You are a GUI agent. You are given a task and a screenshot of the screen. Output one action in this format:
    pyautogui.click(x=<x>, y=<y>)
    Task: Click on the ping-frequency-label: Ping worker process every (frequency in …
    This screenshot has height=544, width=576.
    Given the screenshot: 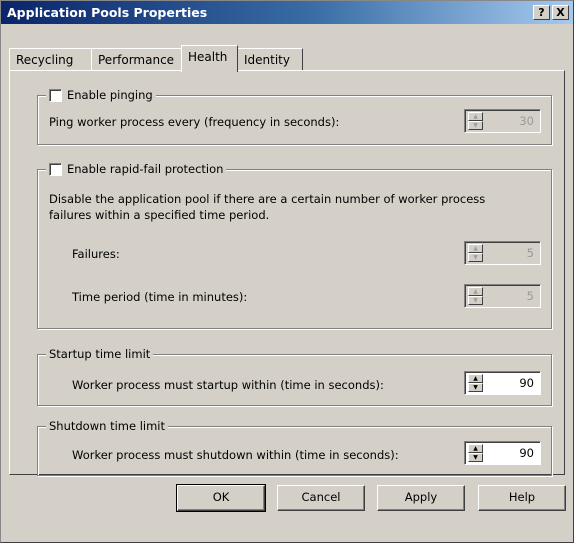 What is the action you would take?
    pyautogui.click(x=194, y=122)
    